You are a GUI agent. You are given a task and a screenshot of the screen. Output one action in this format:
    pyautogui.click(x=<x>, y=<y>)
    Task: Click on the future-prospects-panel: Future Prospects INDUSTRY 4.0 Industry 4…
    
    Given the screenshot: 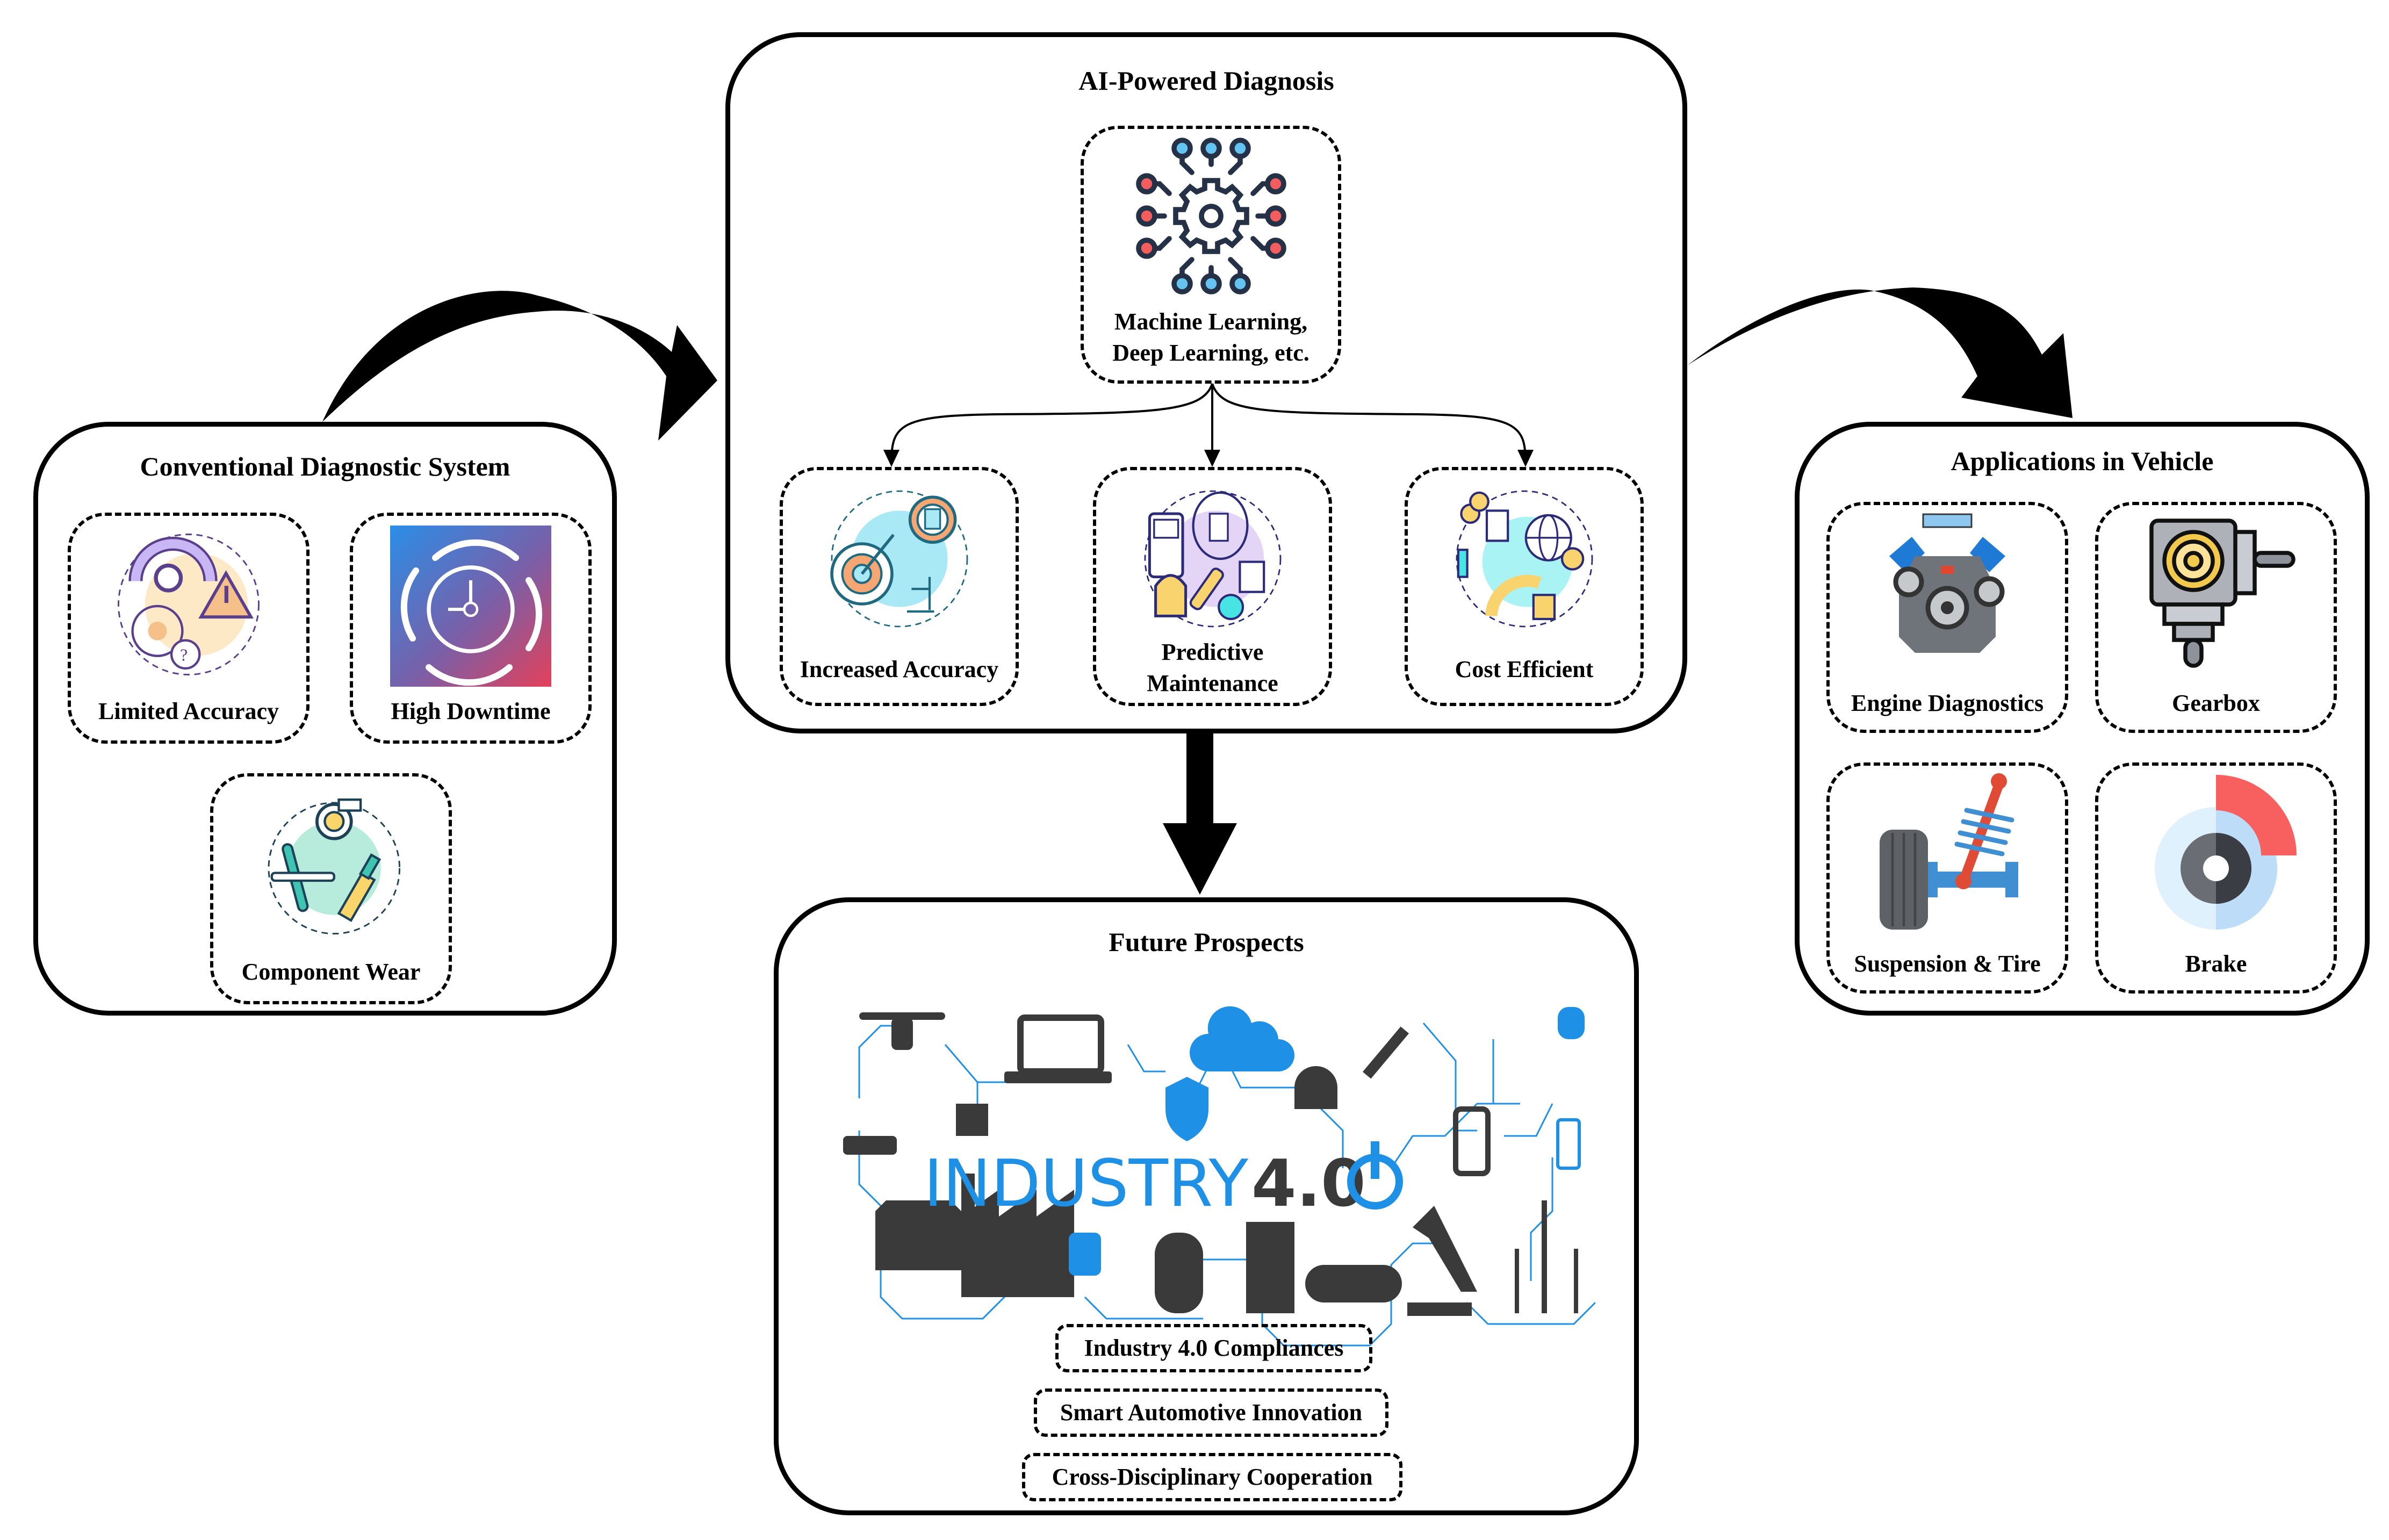 What is the action you would take?
    pyautogui.click(x=1206, y=1206)
    